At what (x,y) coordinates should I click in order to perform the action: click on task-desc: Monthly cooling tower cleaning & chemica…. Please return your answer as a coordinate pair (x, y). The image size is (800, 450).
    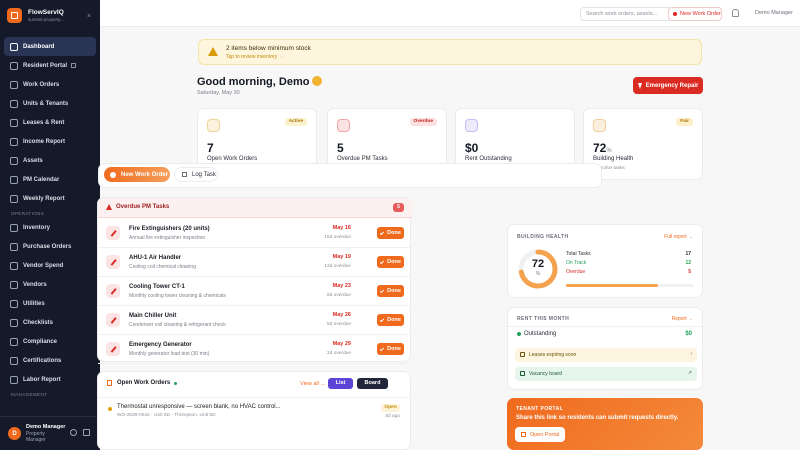
    Looking at the image, I should click on (177, 296).